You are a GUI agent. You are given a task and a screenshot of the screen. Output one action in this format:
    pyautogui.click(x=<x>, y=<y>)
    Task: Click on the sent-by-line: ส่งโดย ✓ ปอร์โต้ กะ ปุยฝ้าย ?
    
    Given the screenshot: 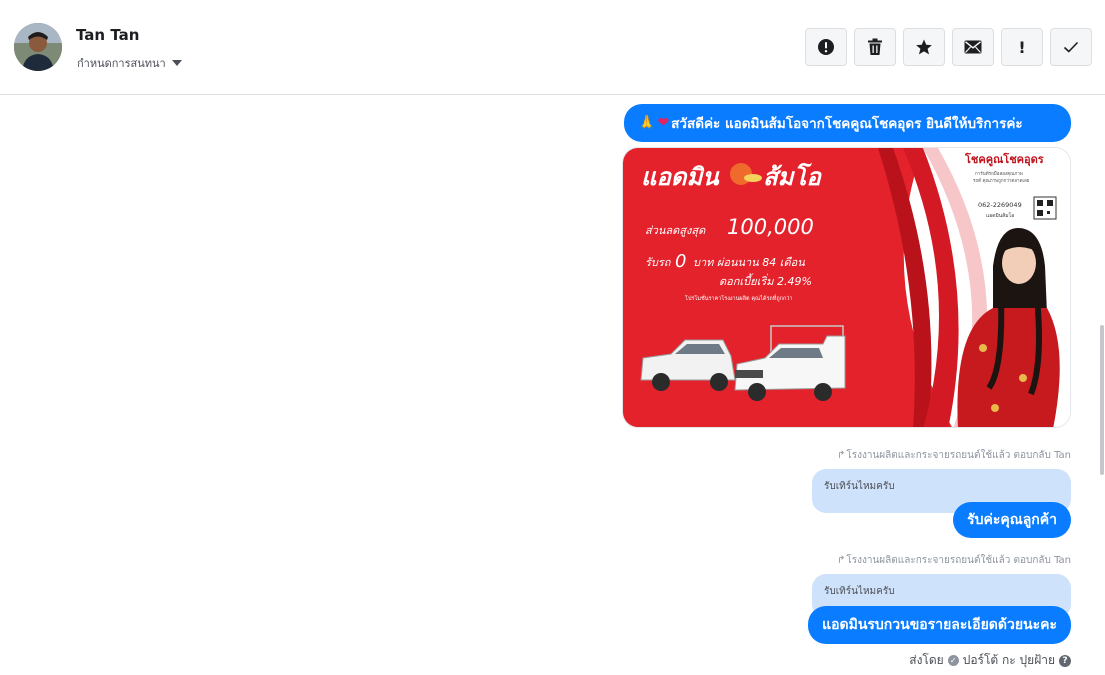 What is the action you would take?
    pyautogui.click(x=990, y=660)
    